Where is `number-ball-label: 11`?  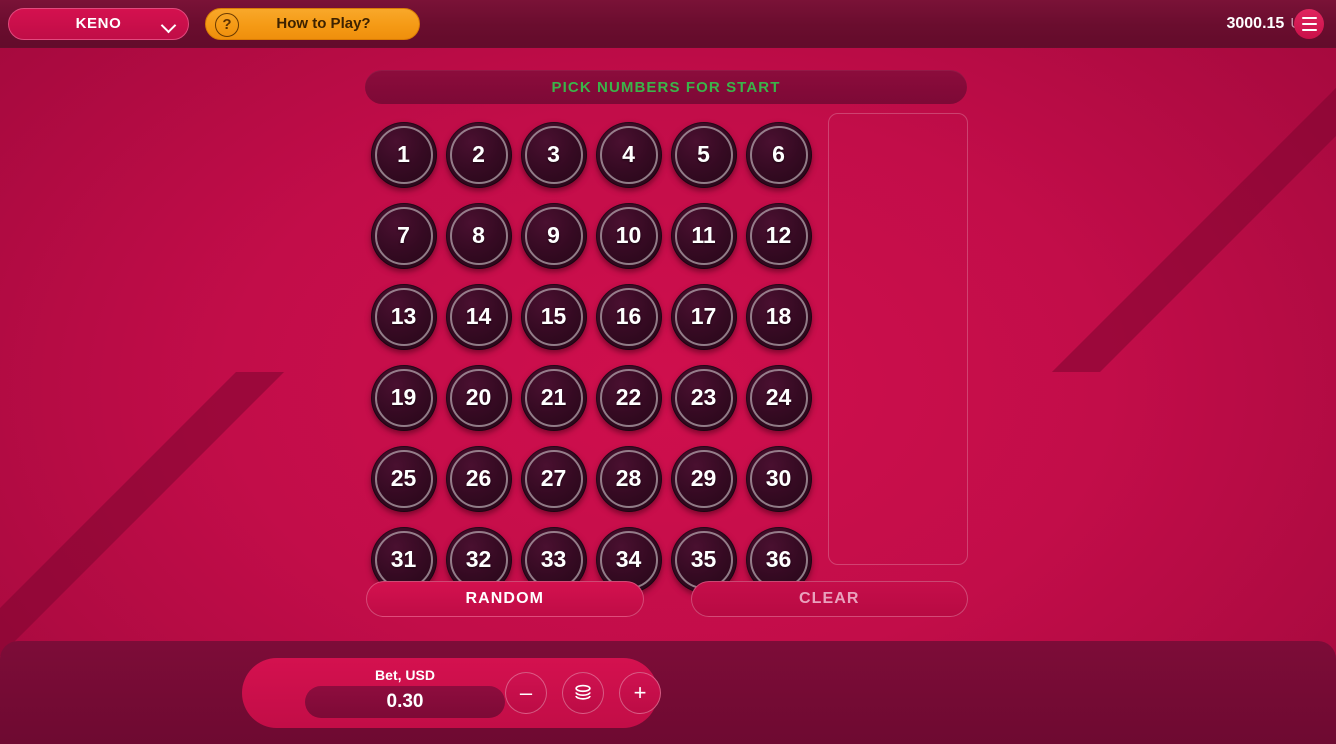
number-ball-label: 11 is located at coordinates (703, 235).